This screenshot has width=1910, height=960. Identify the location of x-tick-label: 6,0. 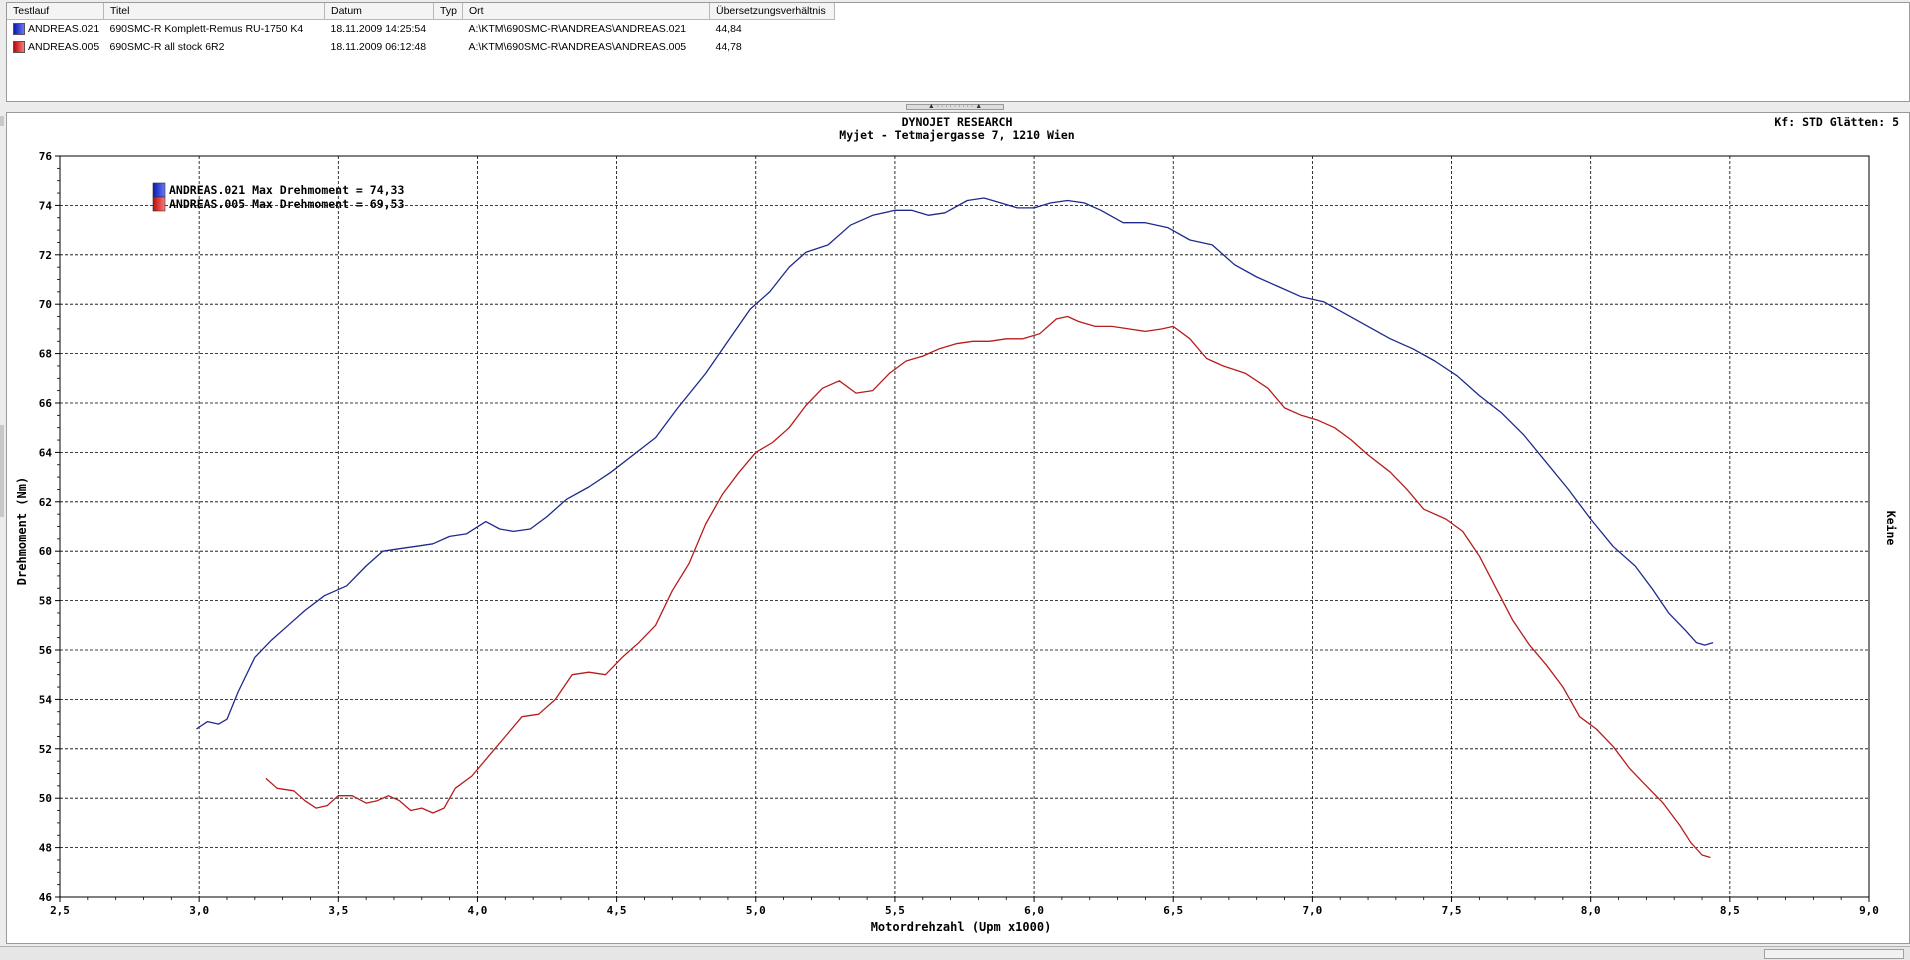
(1034, 910).